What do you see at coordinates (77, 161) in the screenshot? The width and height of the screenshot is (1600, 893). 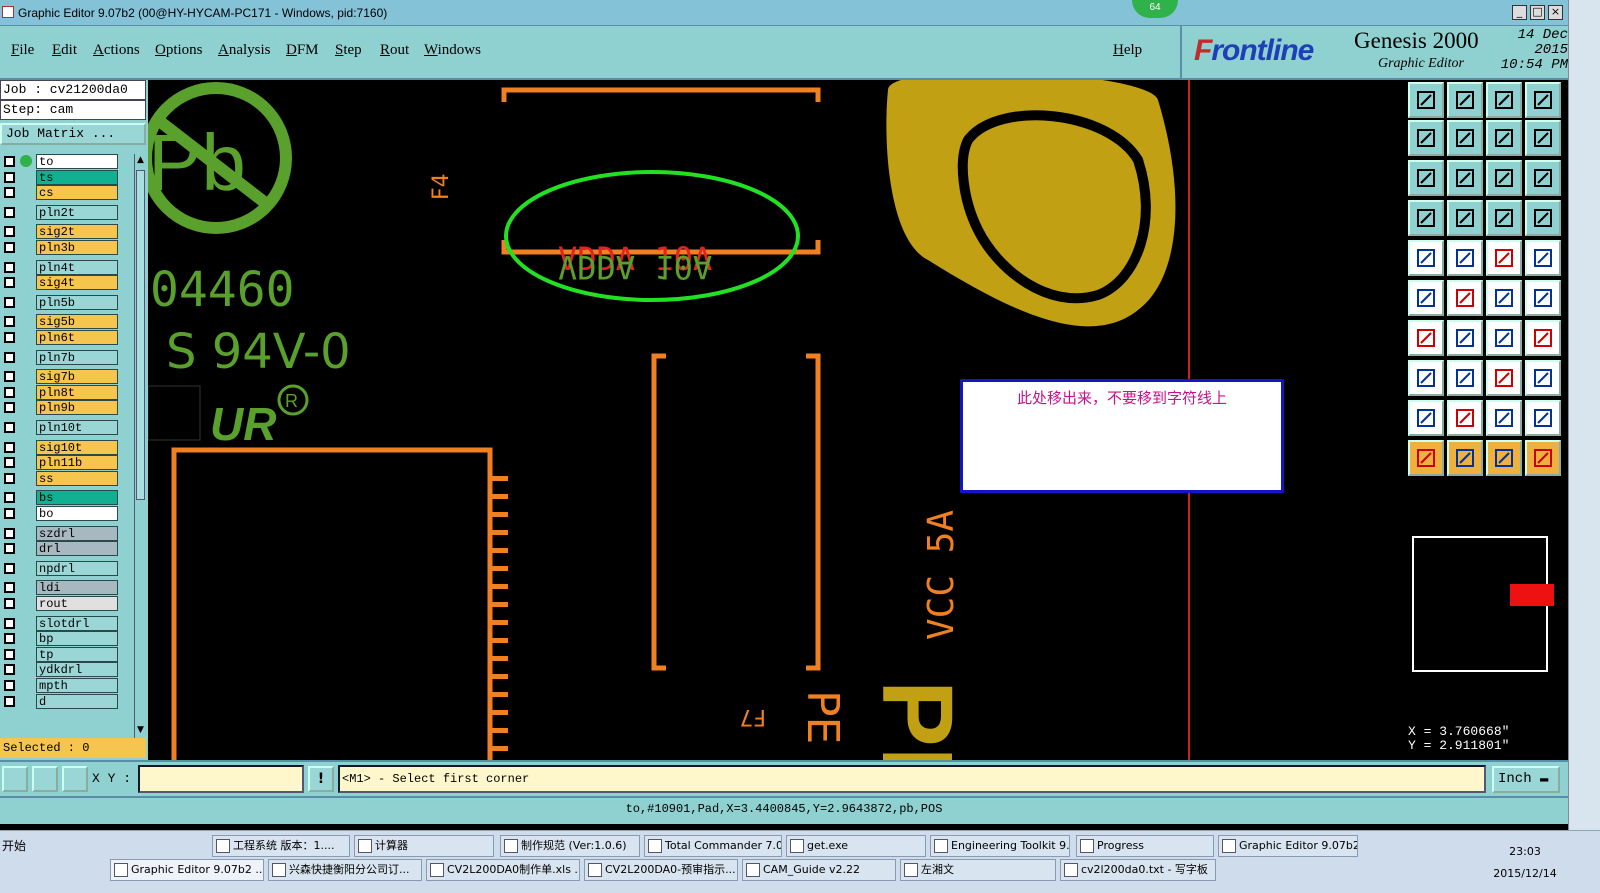 I see `layer-name: to` at bounding box center [77, 161].